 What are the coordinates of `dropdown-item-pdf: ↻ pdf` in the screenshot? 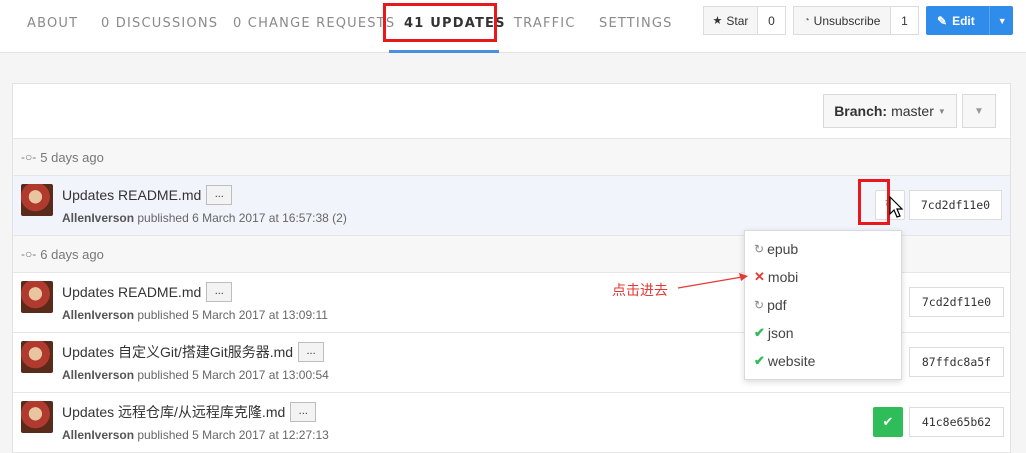 It's located at (823, 305).